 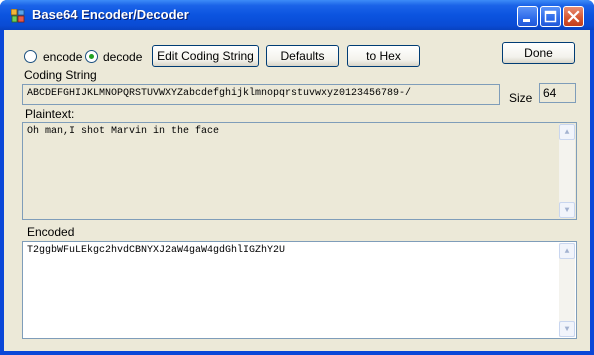 I want to click on title-bar: Base64 Encoder/Decoder, so click(x=297, y=15).